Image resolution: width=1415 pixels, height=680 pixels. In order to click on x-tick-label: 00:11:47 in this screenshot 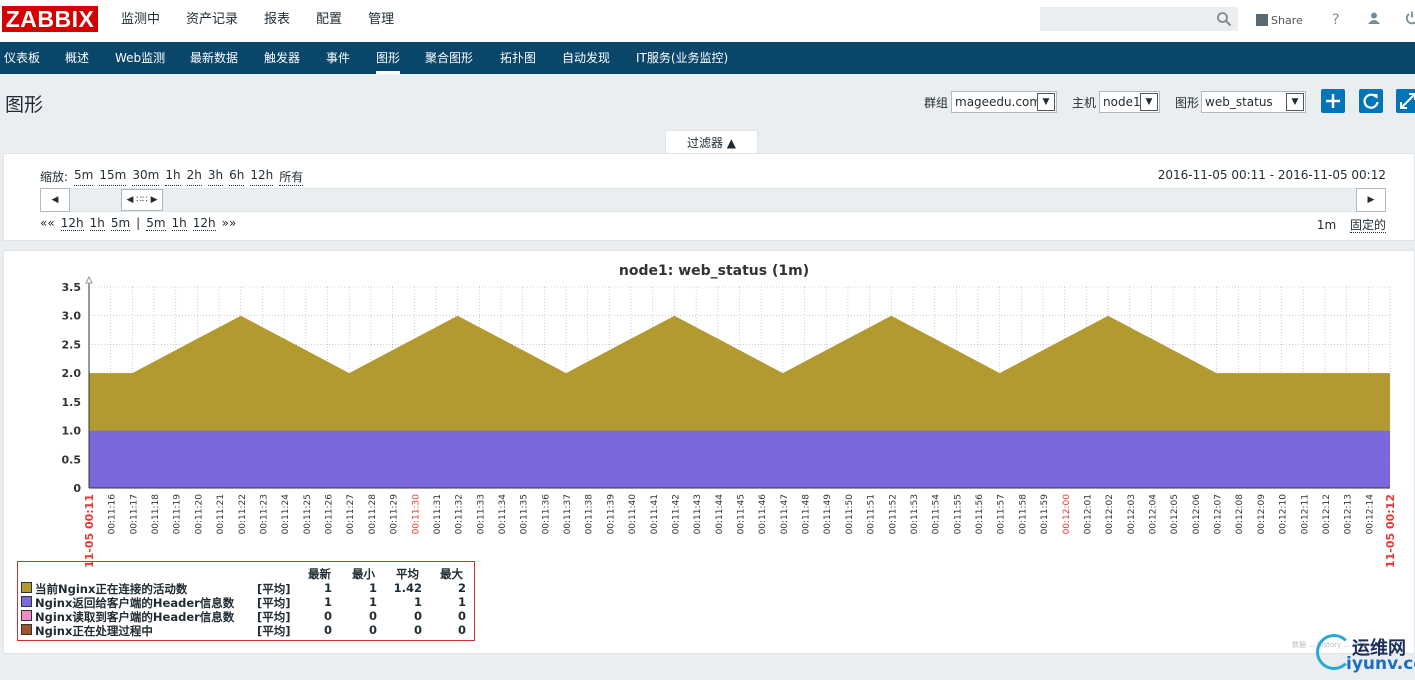, I will do `click(785, 514)`.